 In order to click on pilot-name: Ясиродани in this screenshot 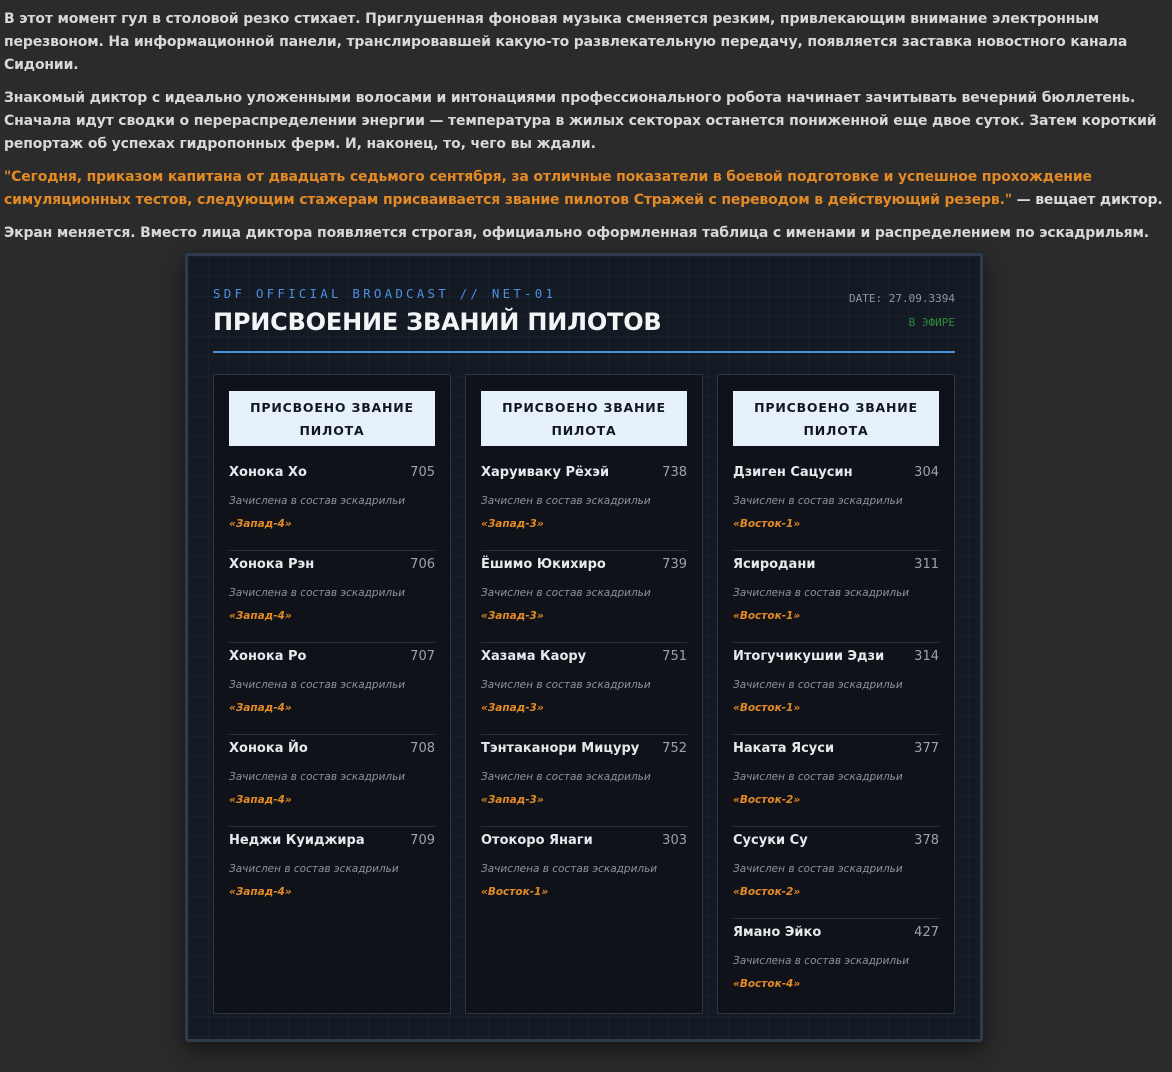, I will do `click(774, 564)`.